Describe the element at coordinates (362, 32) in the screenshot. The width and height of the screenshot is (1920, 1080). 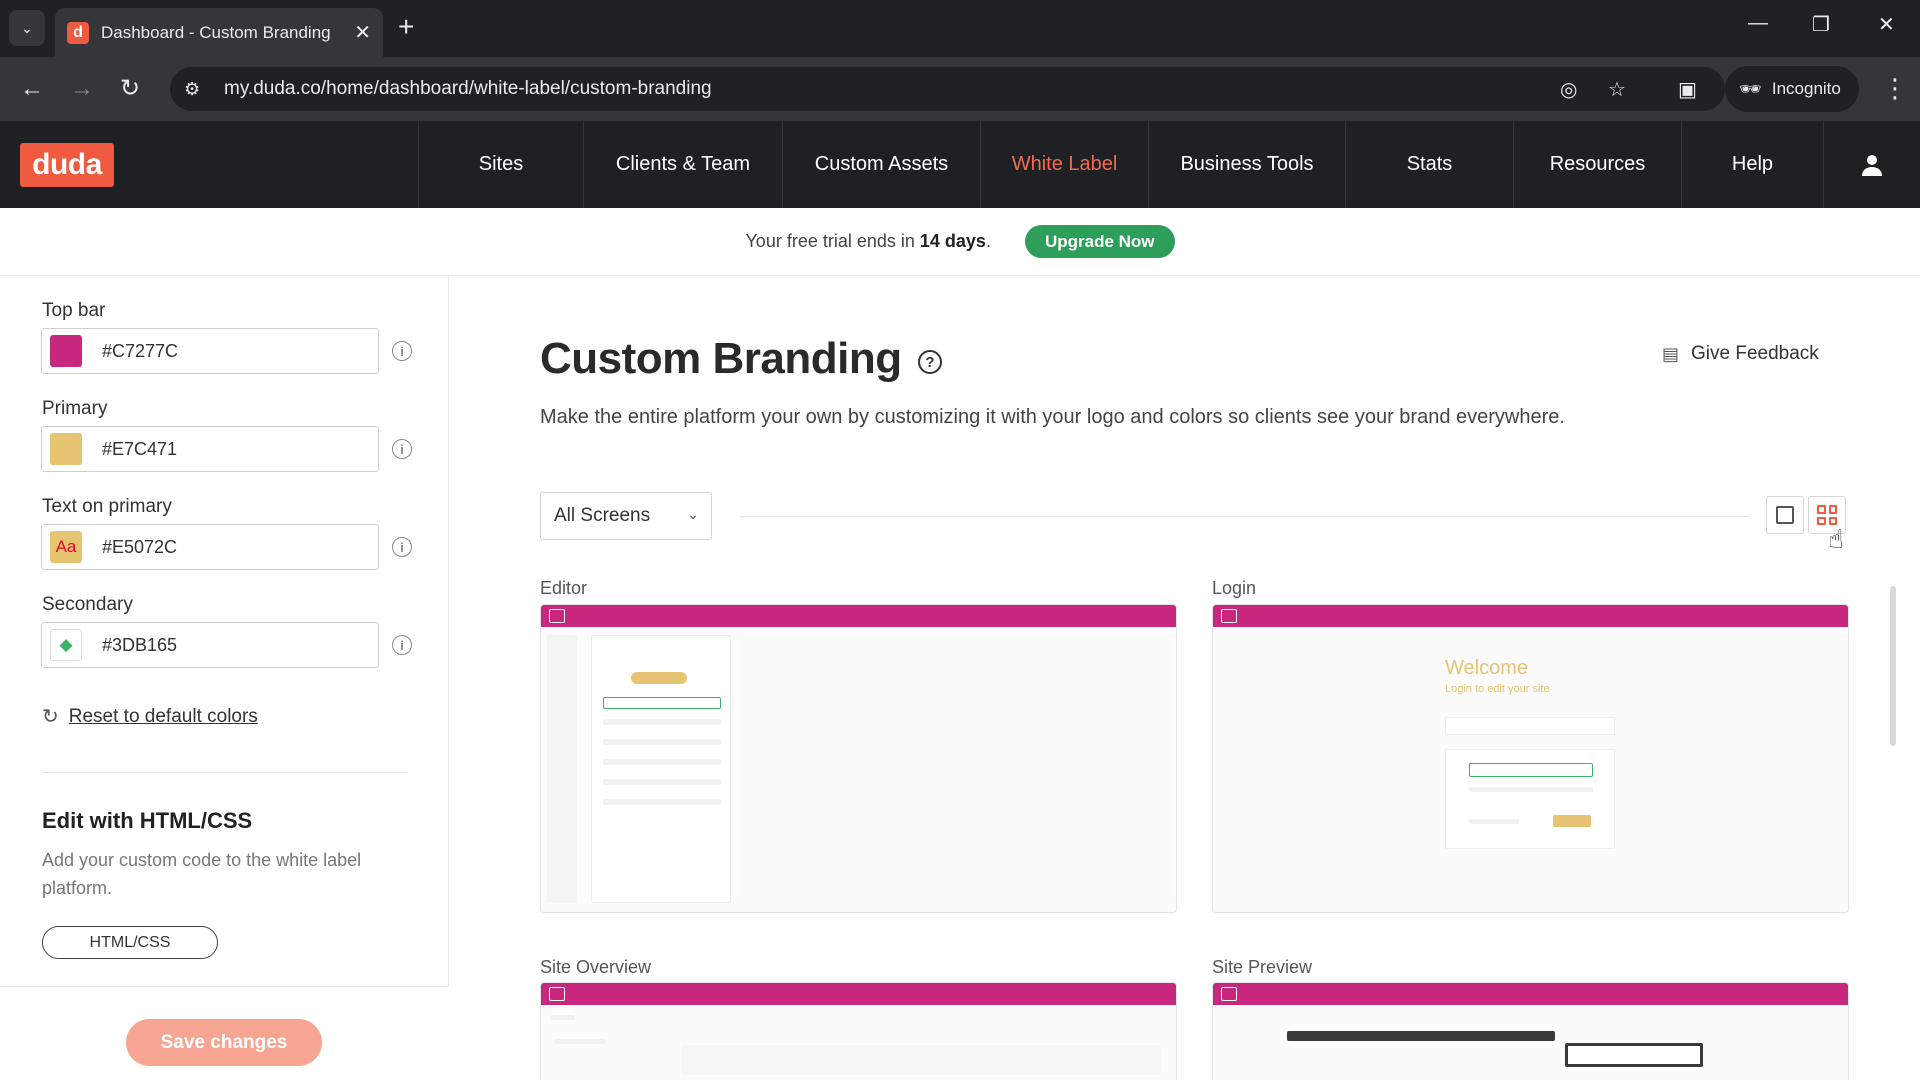
I see `close-tab-icon: ✕` at that location.